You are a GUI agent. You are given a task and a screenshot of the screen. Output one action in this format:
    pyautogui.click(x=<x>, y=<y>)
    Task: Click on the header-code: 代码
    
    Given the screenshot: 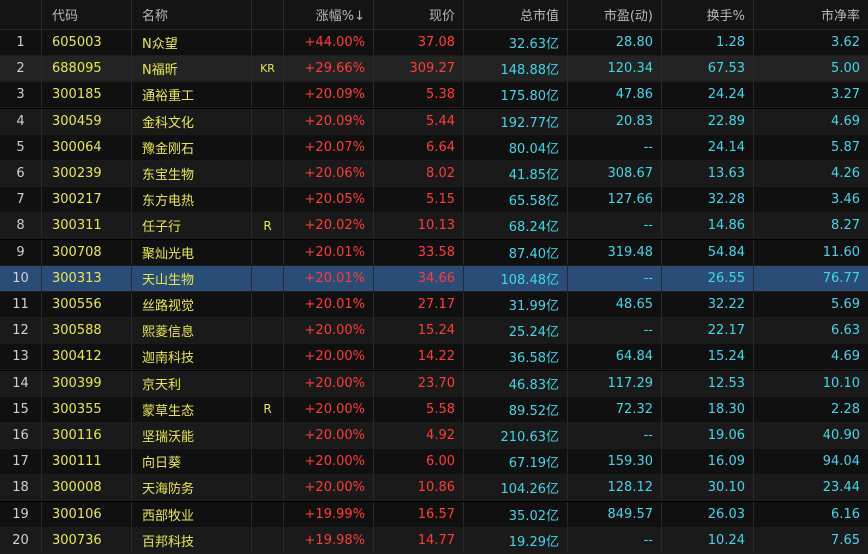 What is the action you would take?
    pyautogui.click(x=87, y=14)
    